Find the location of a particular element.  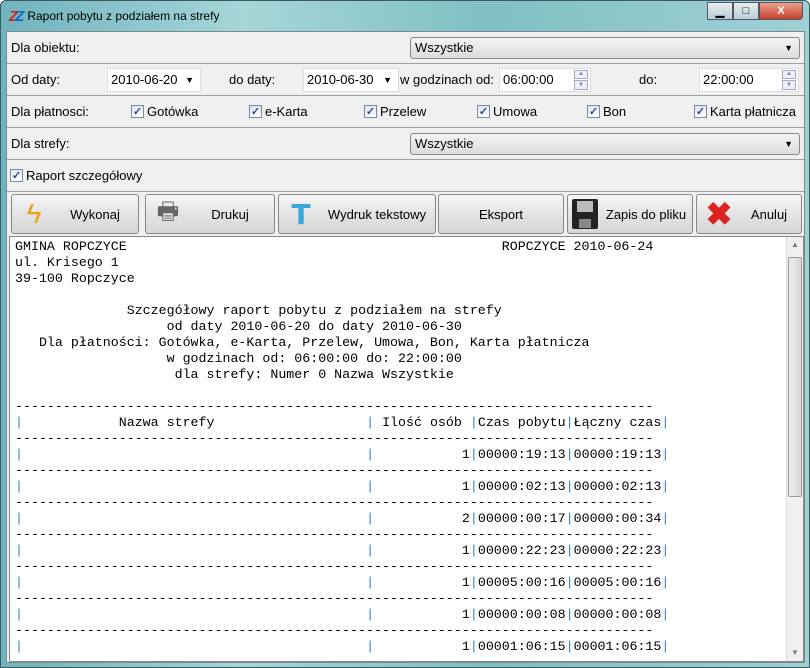

table-row: | | 1|00000:02:13|00000:02:13| is located at coordinates (342, 486).